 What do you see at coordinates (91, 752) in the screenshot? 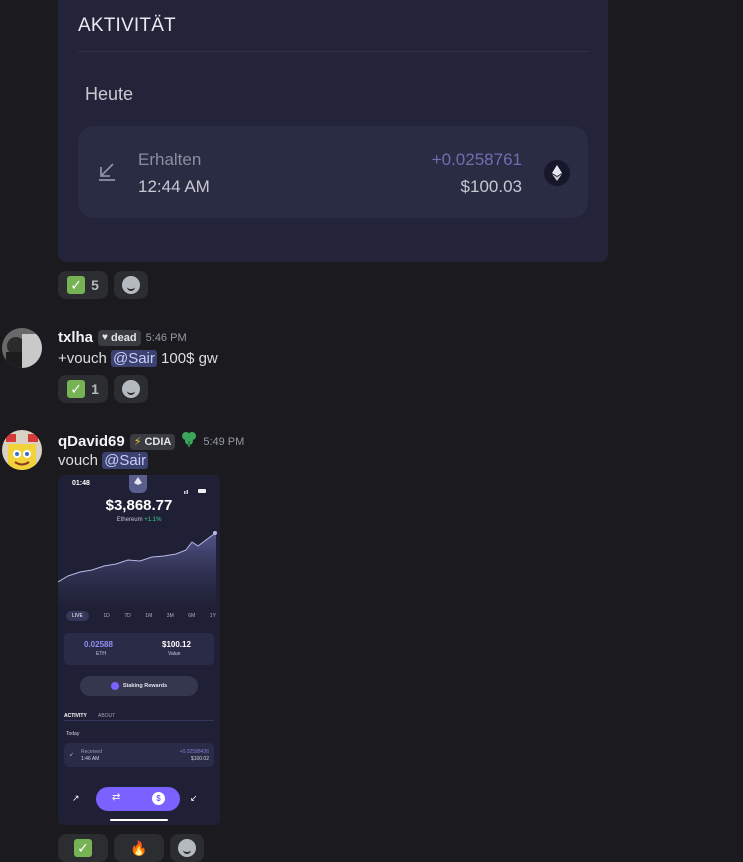
I see `transaction-label: Received` at bounding box center [91, 752].